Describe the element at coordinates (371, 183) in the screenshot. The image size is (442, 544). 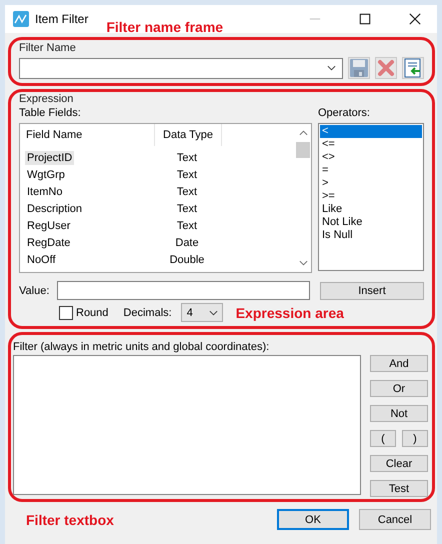
I see `operator-item: >` at that location.